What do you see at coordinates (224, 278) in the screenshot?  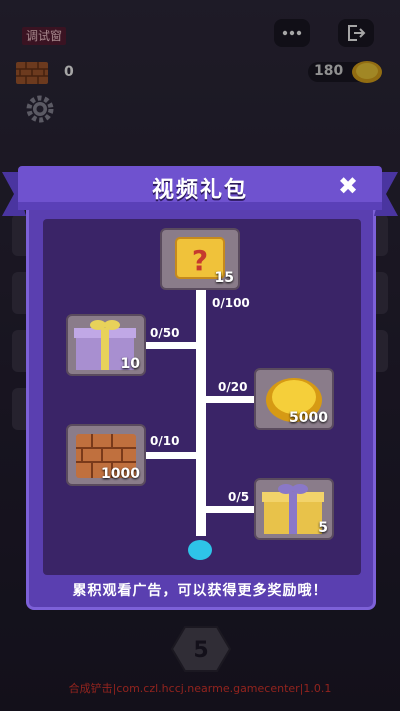 I see `reward-count: 15` at bounding box center [224, 278].